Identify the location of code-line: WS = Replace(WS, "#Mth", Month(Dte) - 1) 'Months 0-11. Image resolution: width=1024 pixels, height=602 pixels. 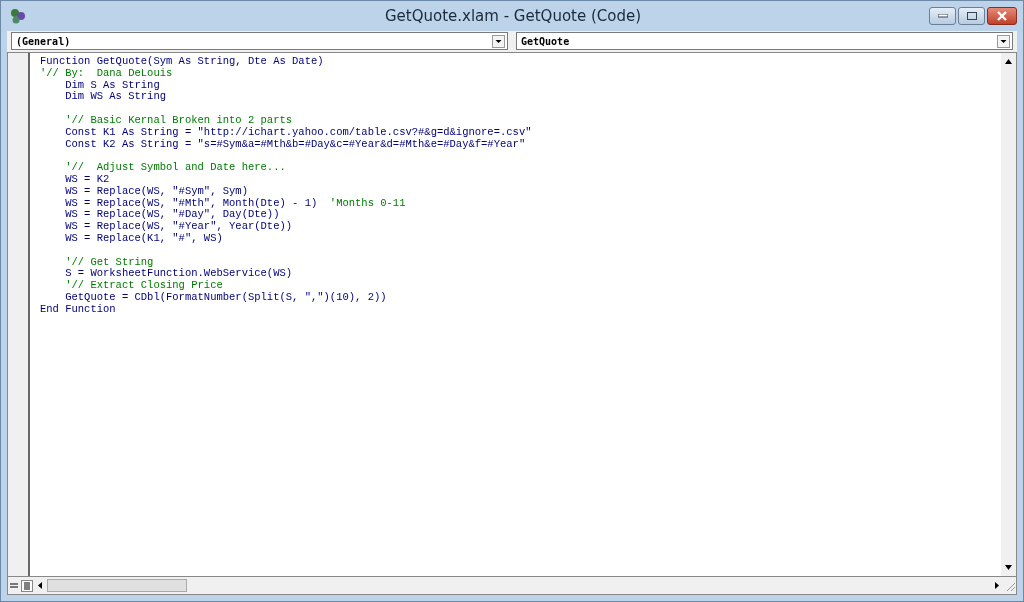
(235, 203).